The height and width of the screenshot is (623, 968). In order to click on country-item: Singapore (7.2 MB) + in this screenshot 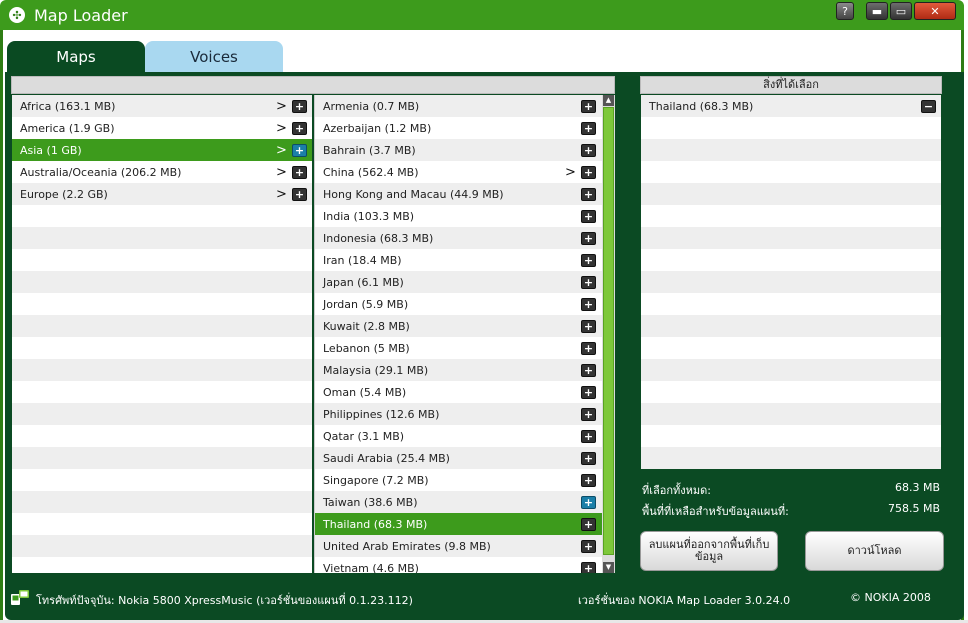, I will do `click(458, 480)`.